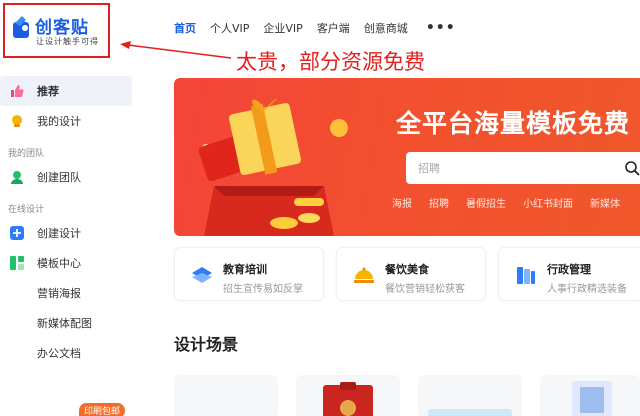 The image size is (640, 416). What do you see at coordinates (17, 91) in the screenshot?
I see `thumbs-up-icon` at bounding box center [17, 91].